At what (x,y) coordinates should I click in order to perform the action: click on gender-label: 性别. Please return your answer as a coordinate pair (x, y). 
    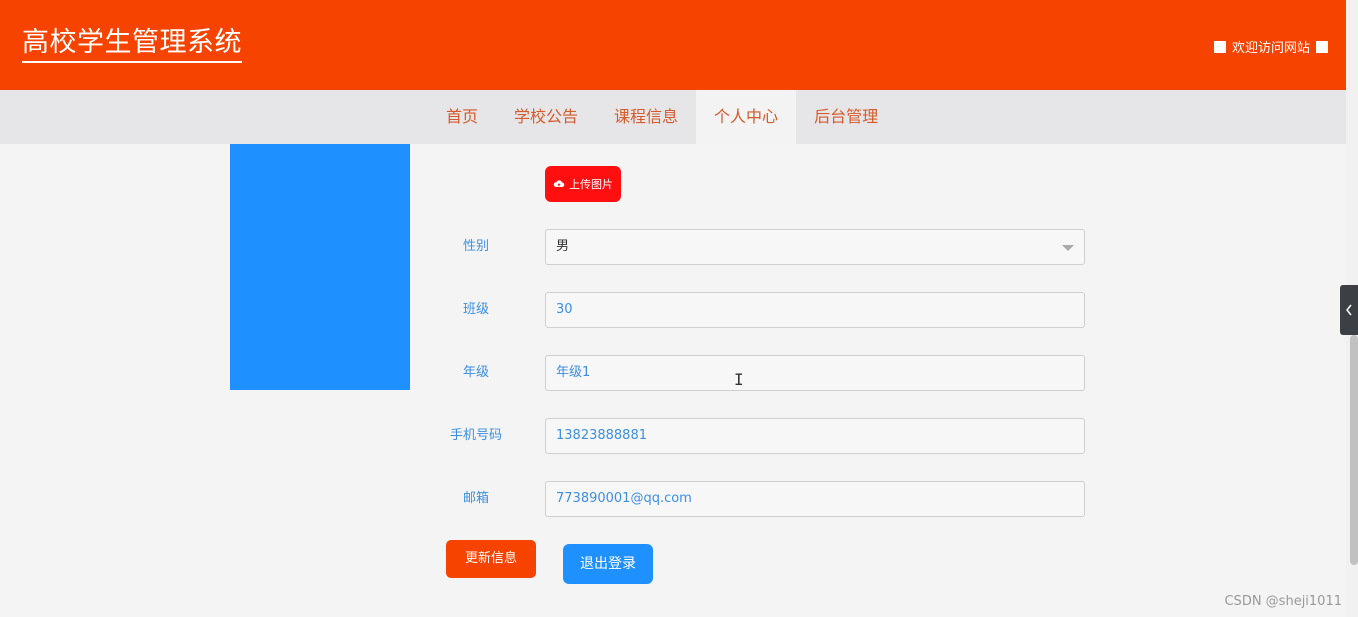
    Looking at the image, I should click on (475, 246).